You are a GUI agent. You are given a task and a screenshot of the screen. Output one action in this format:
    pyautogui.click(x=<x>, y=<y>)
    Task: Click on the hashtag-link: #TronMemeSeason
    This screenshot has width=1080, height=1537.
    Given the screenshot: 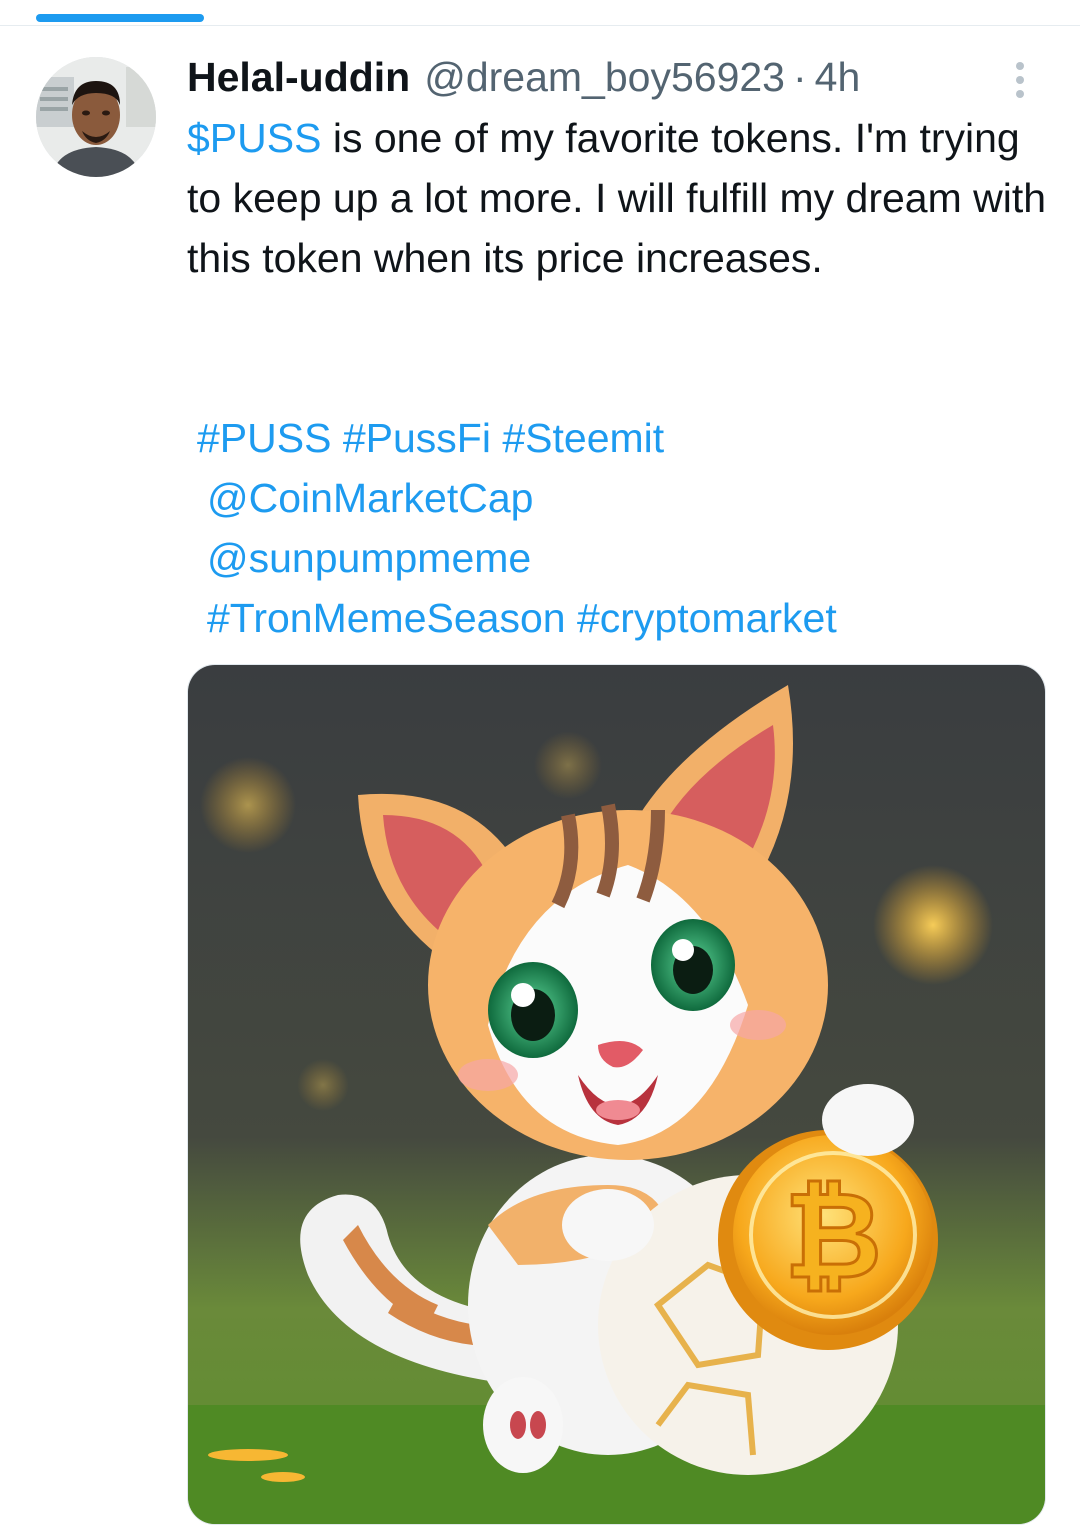 What is the action you would take?
    pyautogui.click(x=386, y=618)
    